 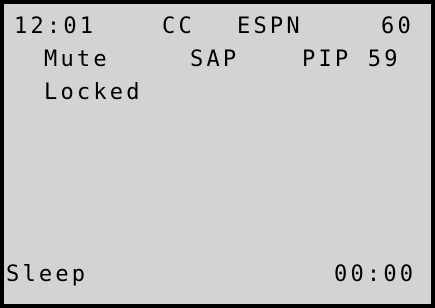 I want to click on sleep-label: Sleep, so click(x=47, y=274).